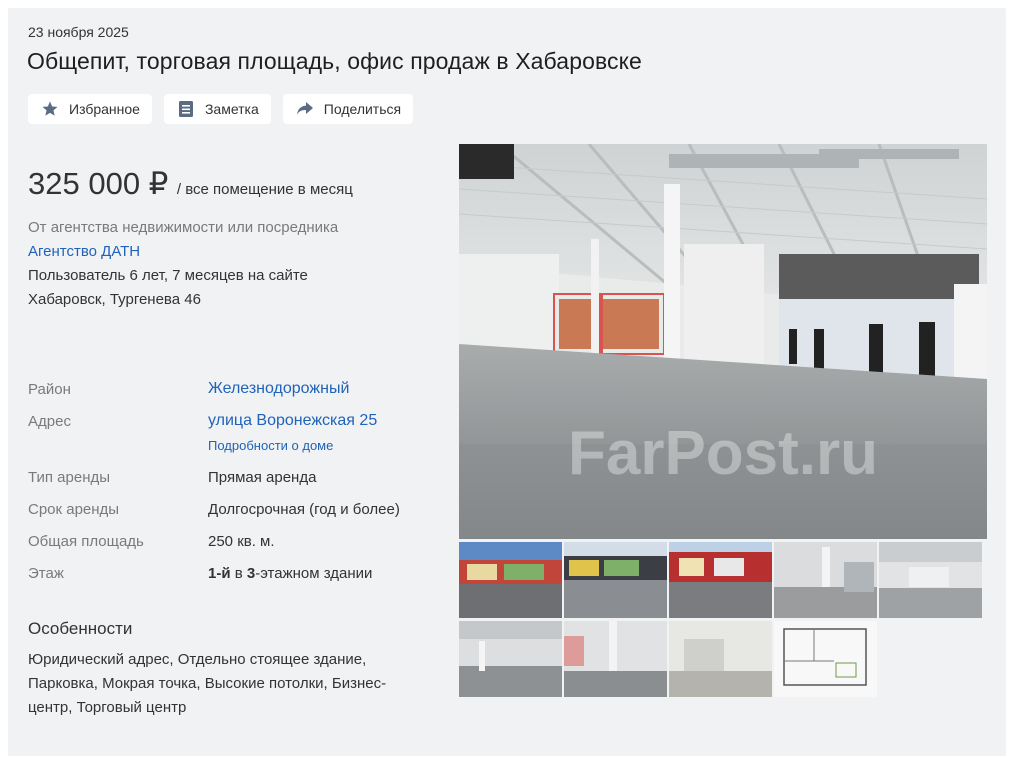  I want to click on seller-address: Хабаровск, Тургенева 46, so click(114, 299).